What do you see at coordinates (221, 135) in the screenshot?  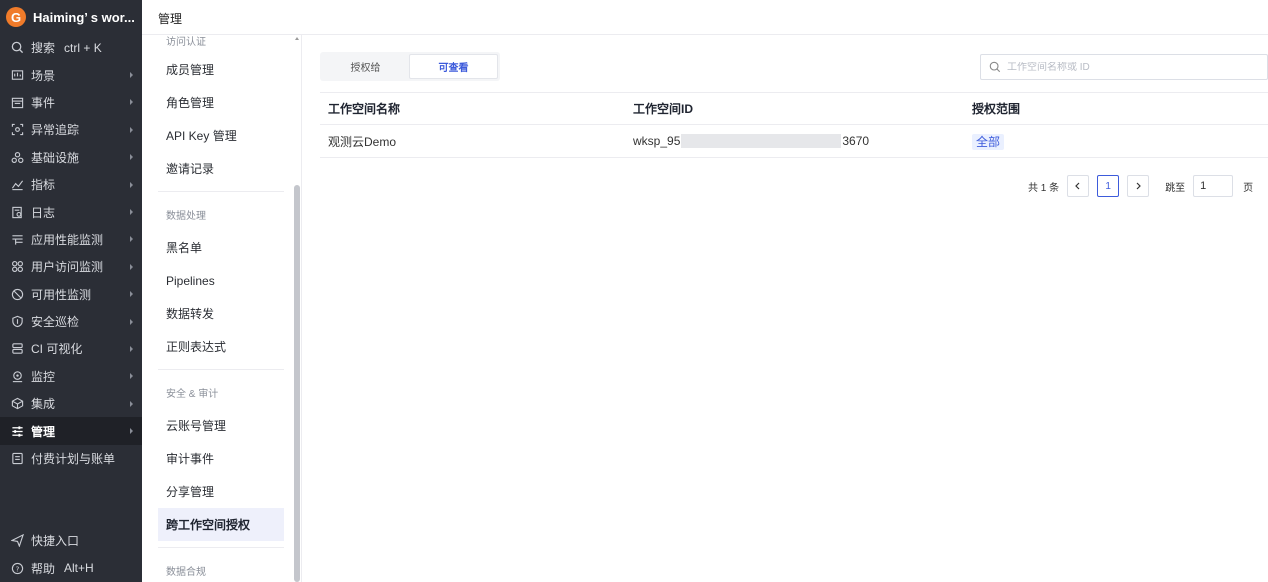 I see `submenu-item-api-key: API Key 管理` at bounding box center [221, 135].